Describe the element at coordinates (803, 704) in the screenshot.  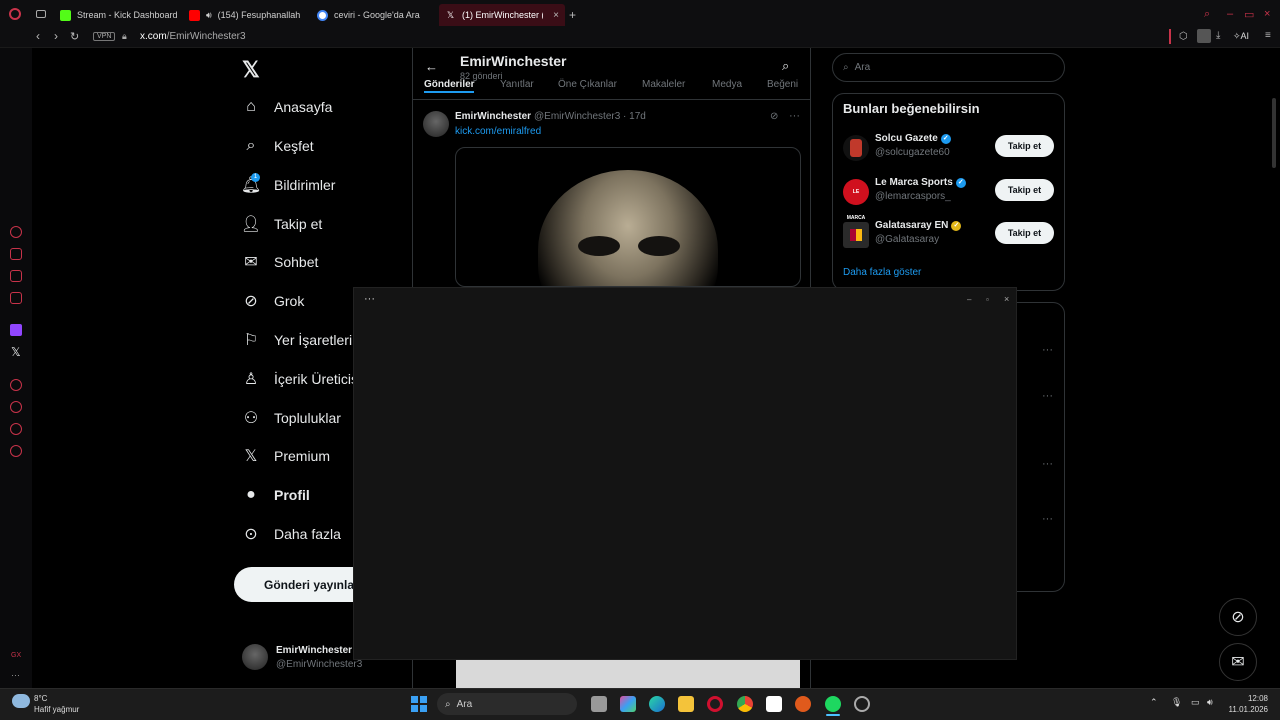
I see `app-icon` at that location.